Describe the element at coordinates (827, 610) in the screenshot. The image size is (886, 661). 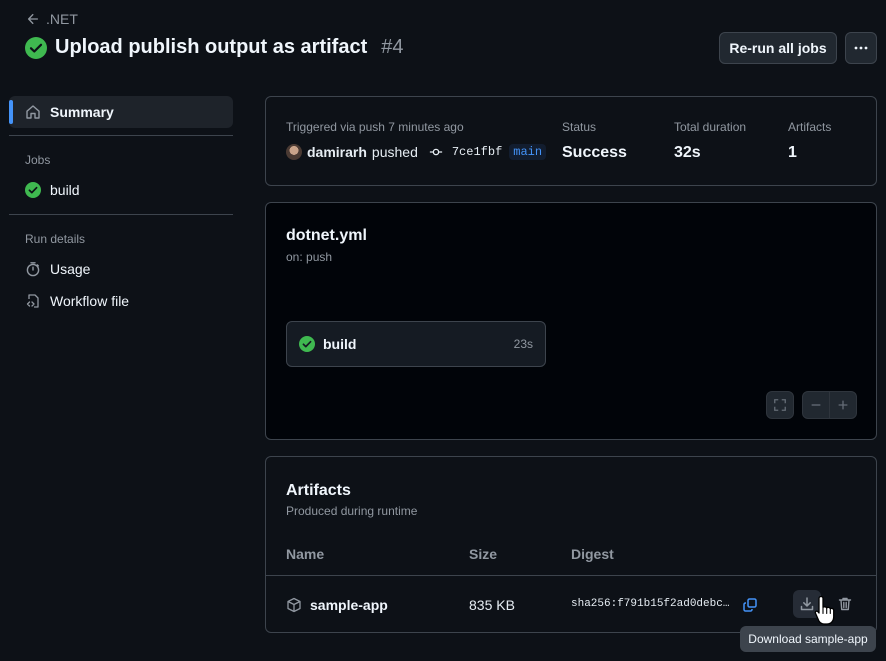
I see `hand-pointer-icon` at that location.